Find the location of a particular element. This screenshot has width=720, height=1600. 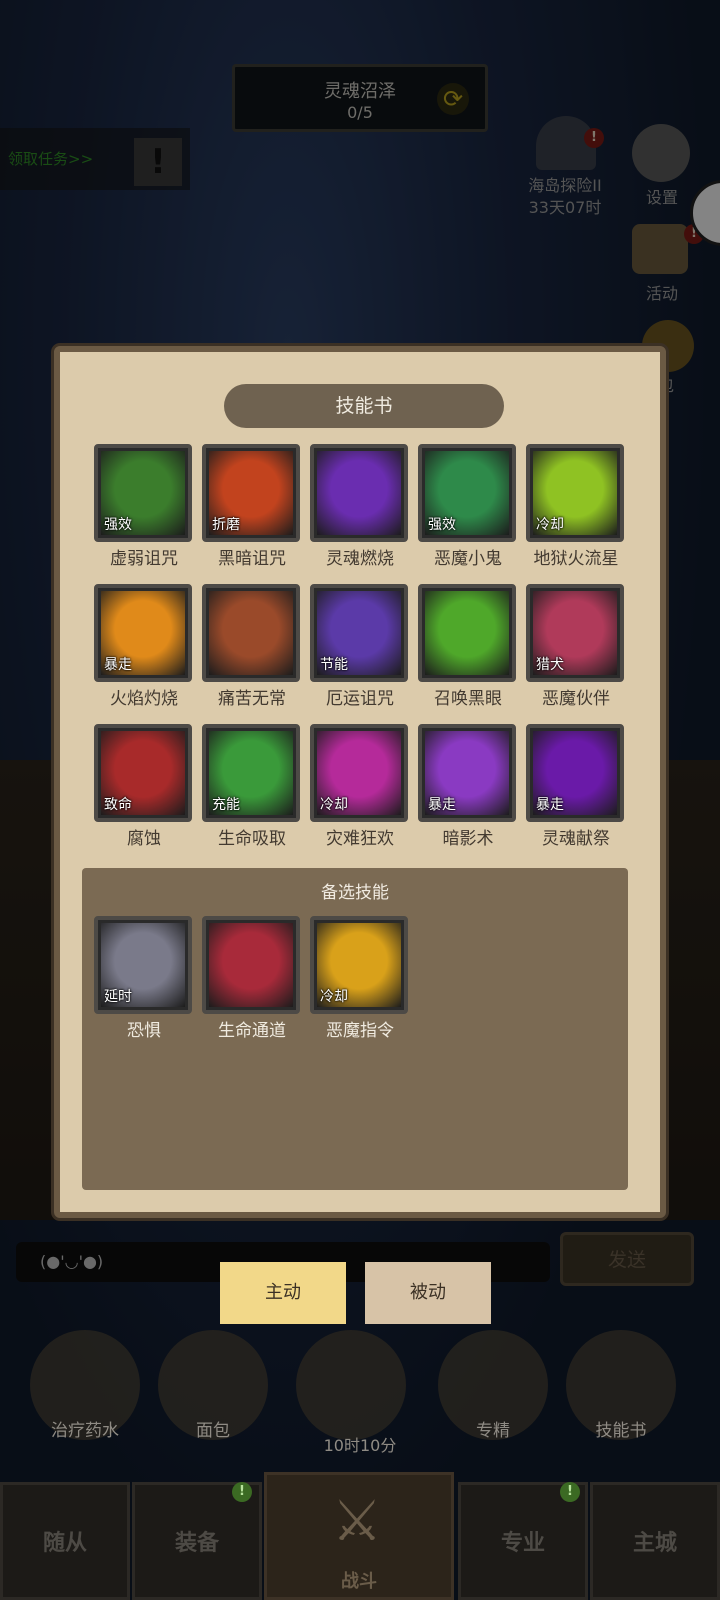

eye-demon-icon is located at coordinates (467, 633).